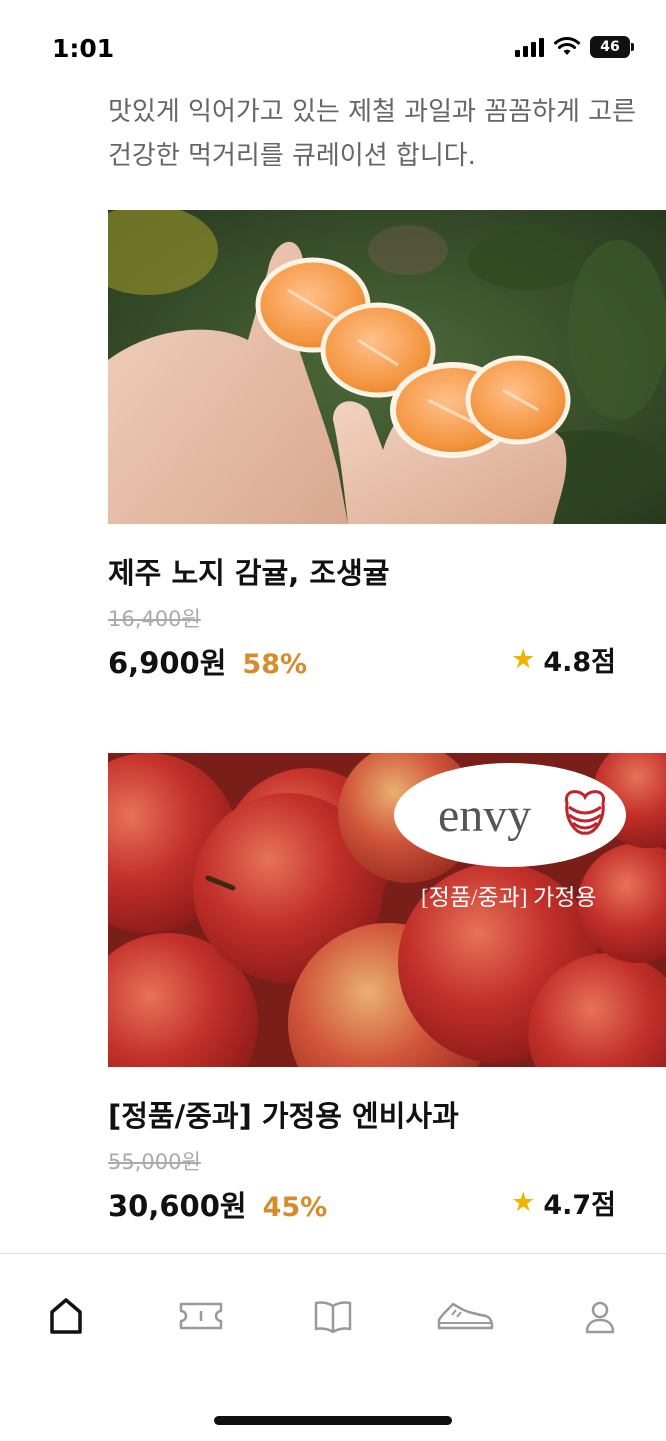  I want to click on shoe-icon, so click(465, 1316).